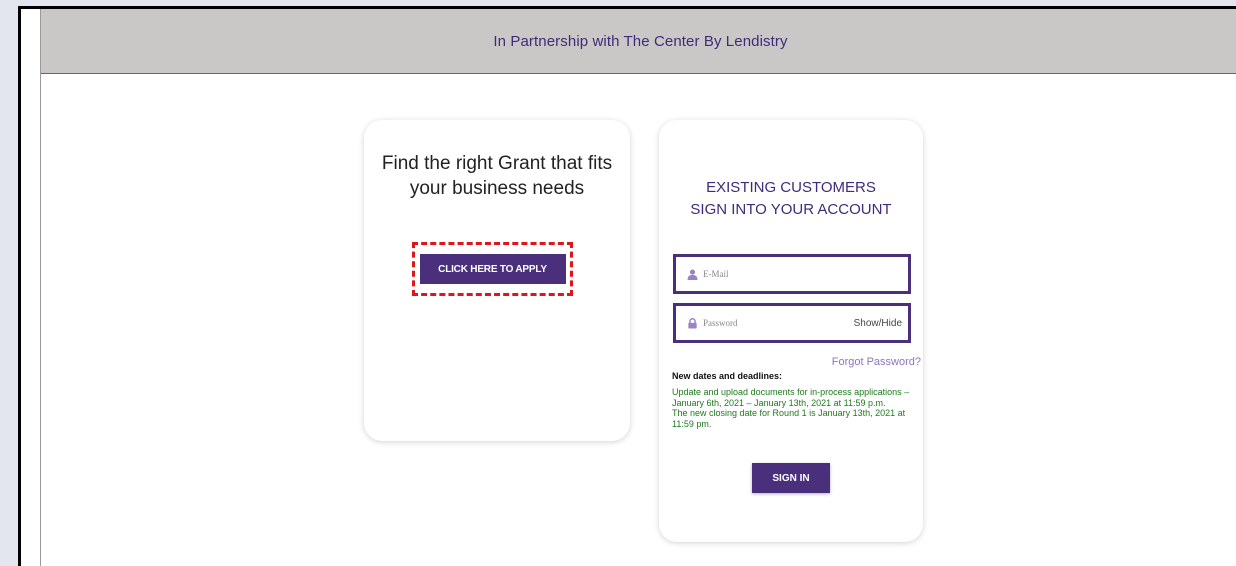 The image size is (1236, 566). I want to click on notice-heading: New dates and deadlines:, so click(727, 376).